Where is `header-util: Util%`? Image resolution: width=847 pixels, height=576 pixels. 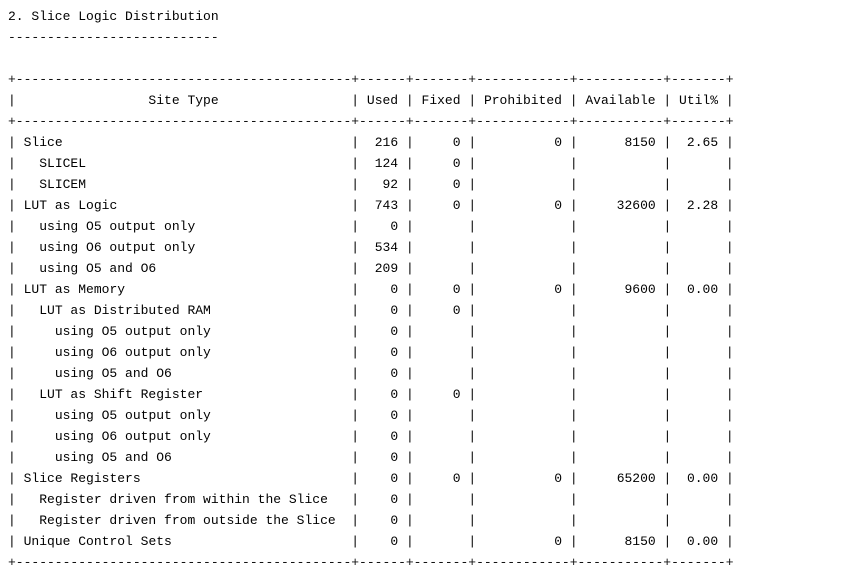
header-util: Util% is located at coordinates (698, 100).